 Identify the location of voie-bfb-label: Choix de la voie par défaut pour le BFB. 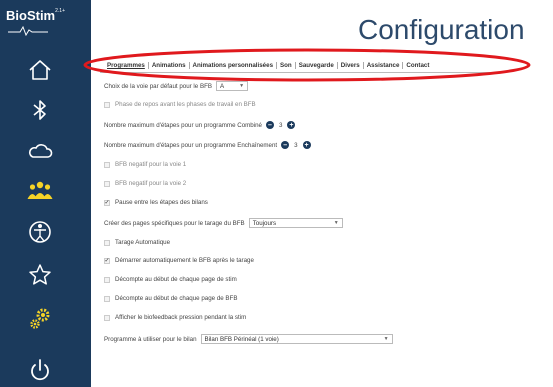
(158, 86).